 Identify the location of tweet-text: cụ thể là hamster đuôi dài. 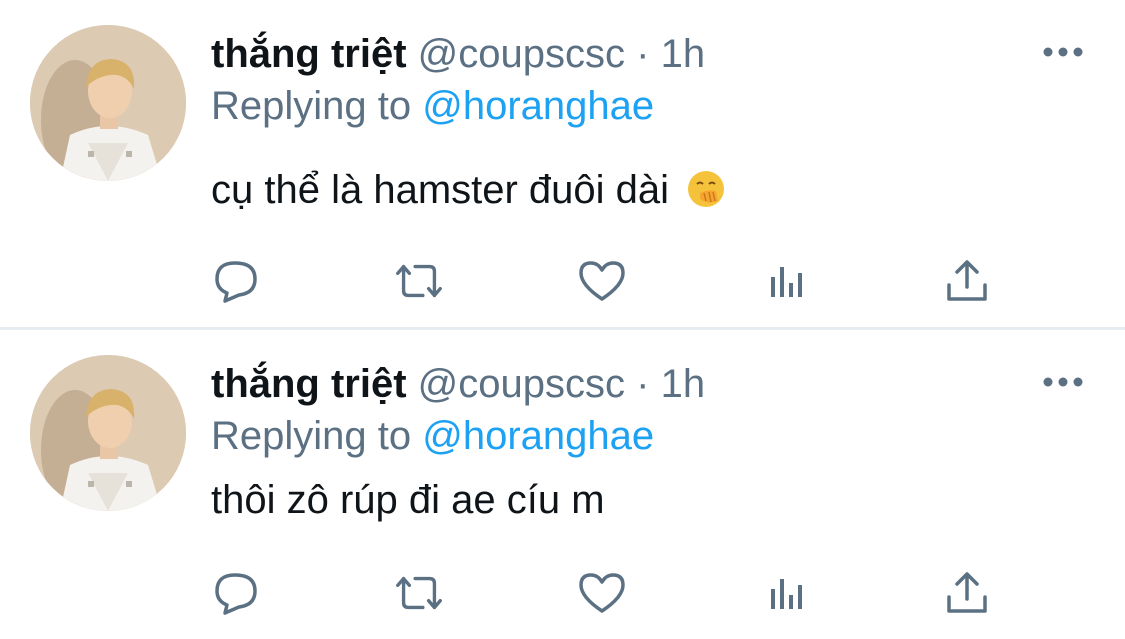
(468, 190).